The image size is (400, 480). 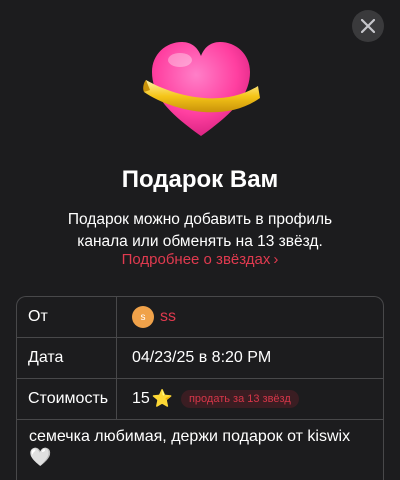 What do you see at coordinates (162, 398) in the screenshot?
I see `star-icon: ⭐` at bounding box center [162, 398].